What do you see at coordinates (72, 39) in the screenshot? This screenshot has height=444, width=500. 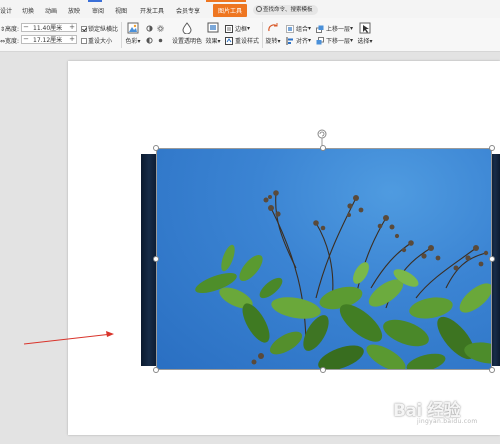 I see `width-increase-button: +` at bounding box center [72, 39].